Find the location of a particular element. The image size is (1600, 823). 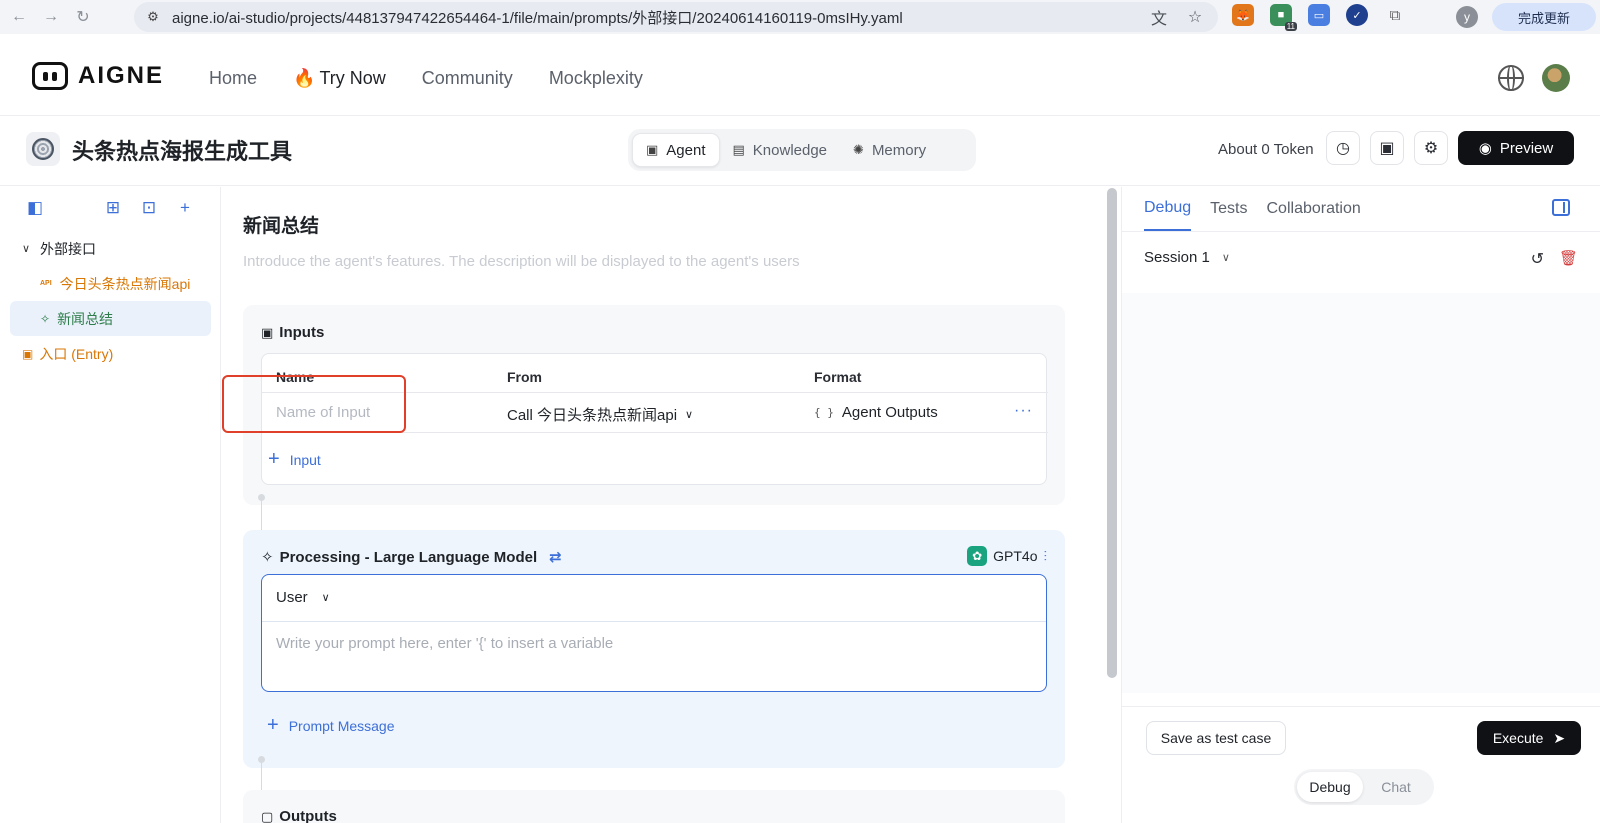

bookmark-star-icon: ☆ is located at coordinates (1195, 17).